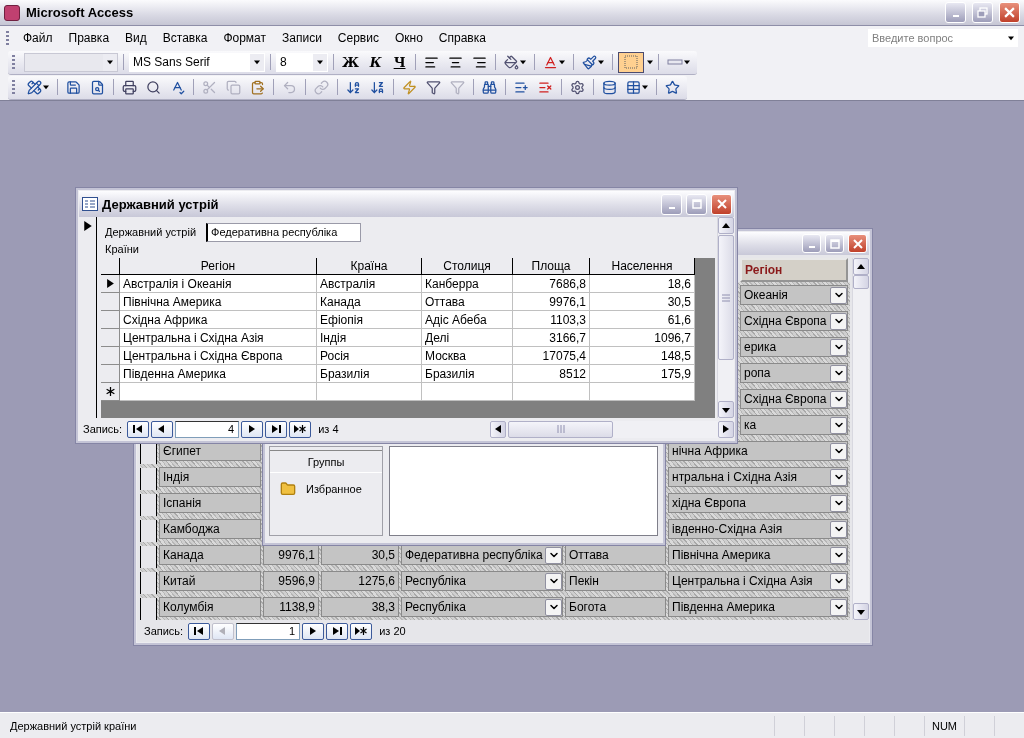  Describe the element at coordinates (642, 266) in the screenshot. I see `column-header: Населення` at that location.